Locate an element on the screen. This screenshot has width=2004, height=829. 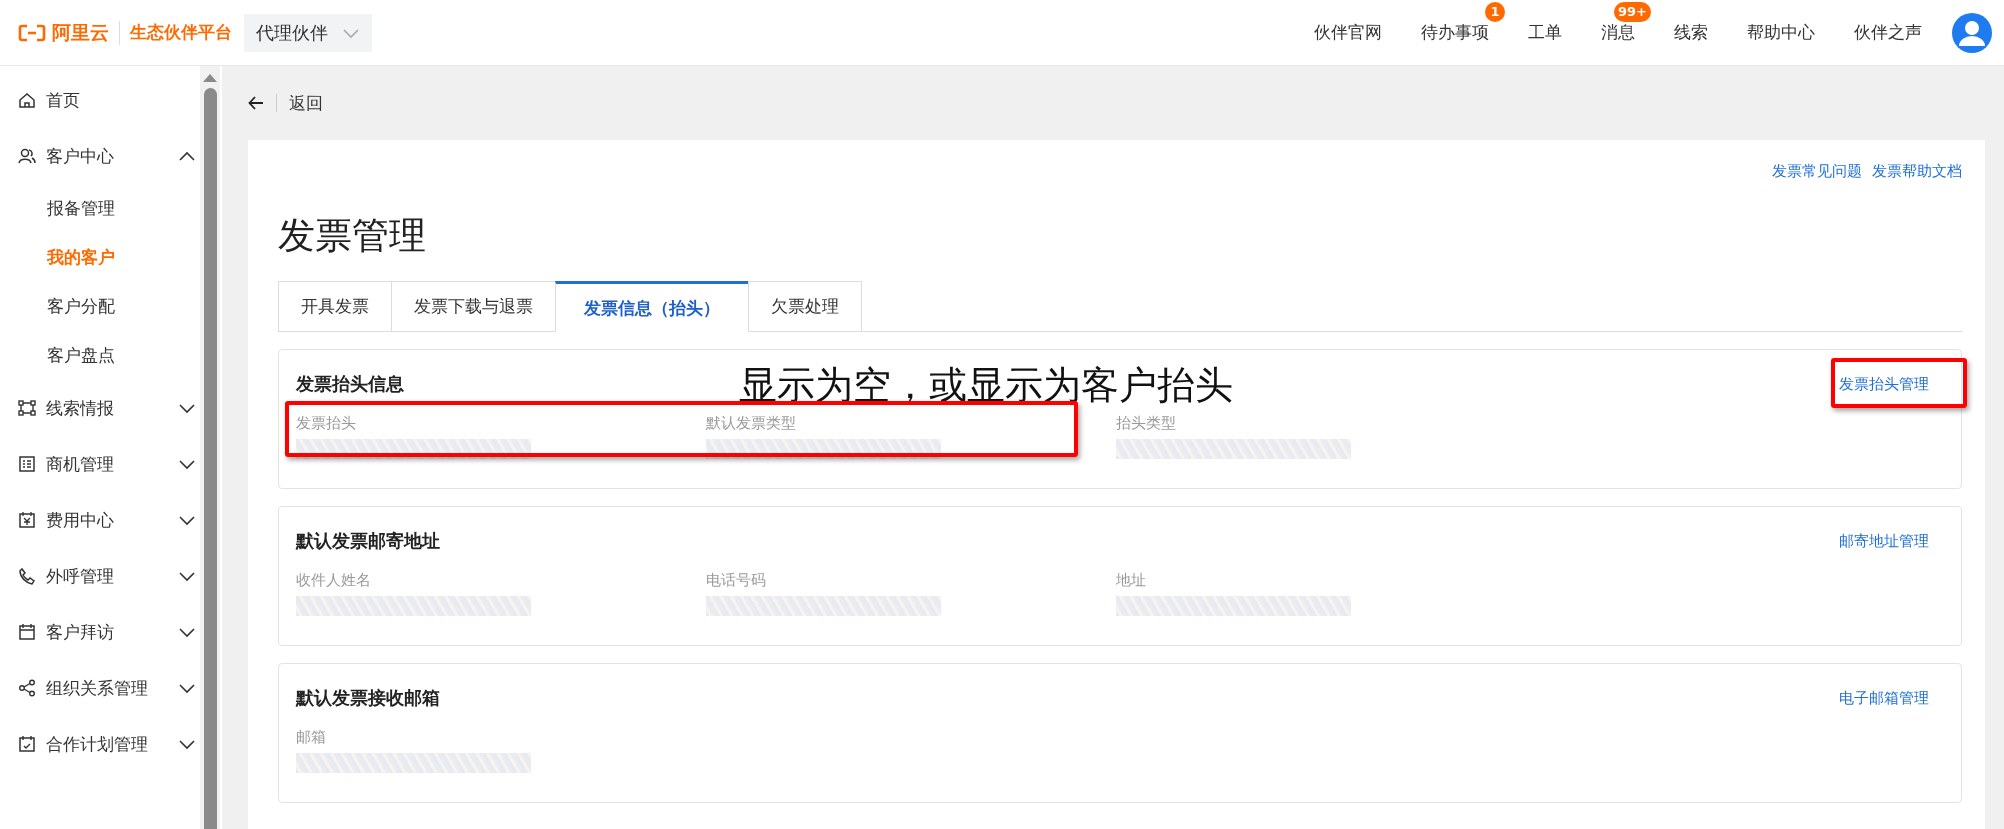
sidebar-item: 客户拜访 is located at coordinates (100, 632).